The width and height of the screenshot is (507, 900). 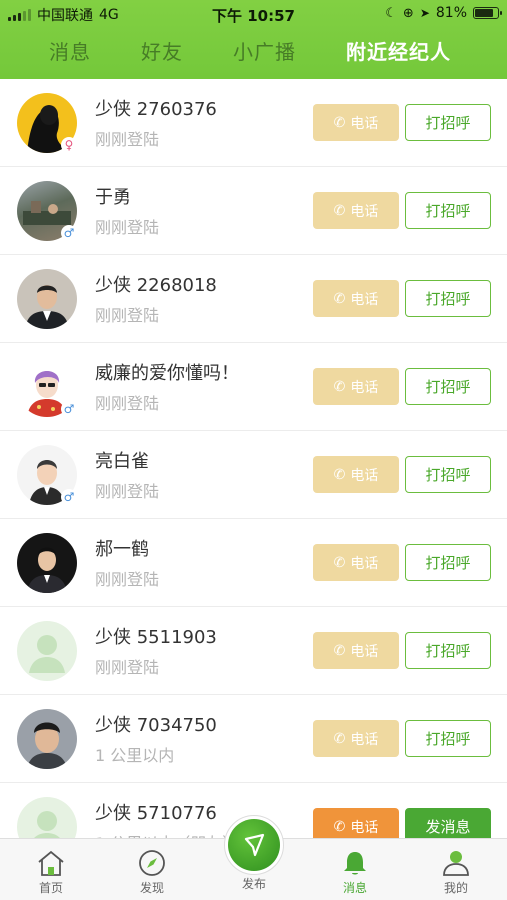 I want to click on agent-name: 少侠 2760376, so click(x=156, y=109).